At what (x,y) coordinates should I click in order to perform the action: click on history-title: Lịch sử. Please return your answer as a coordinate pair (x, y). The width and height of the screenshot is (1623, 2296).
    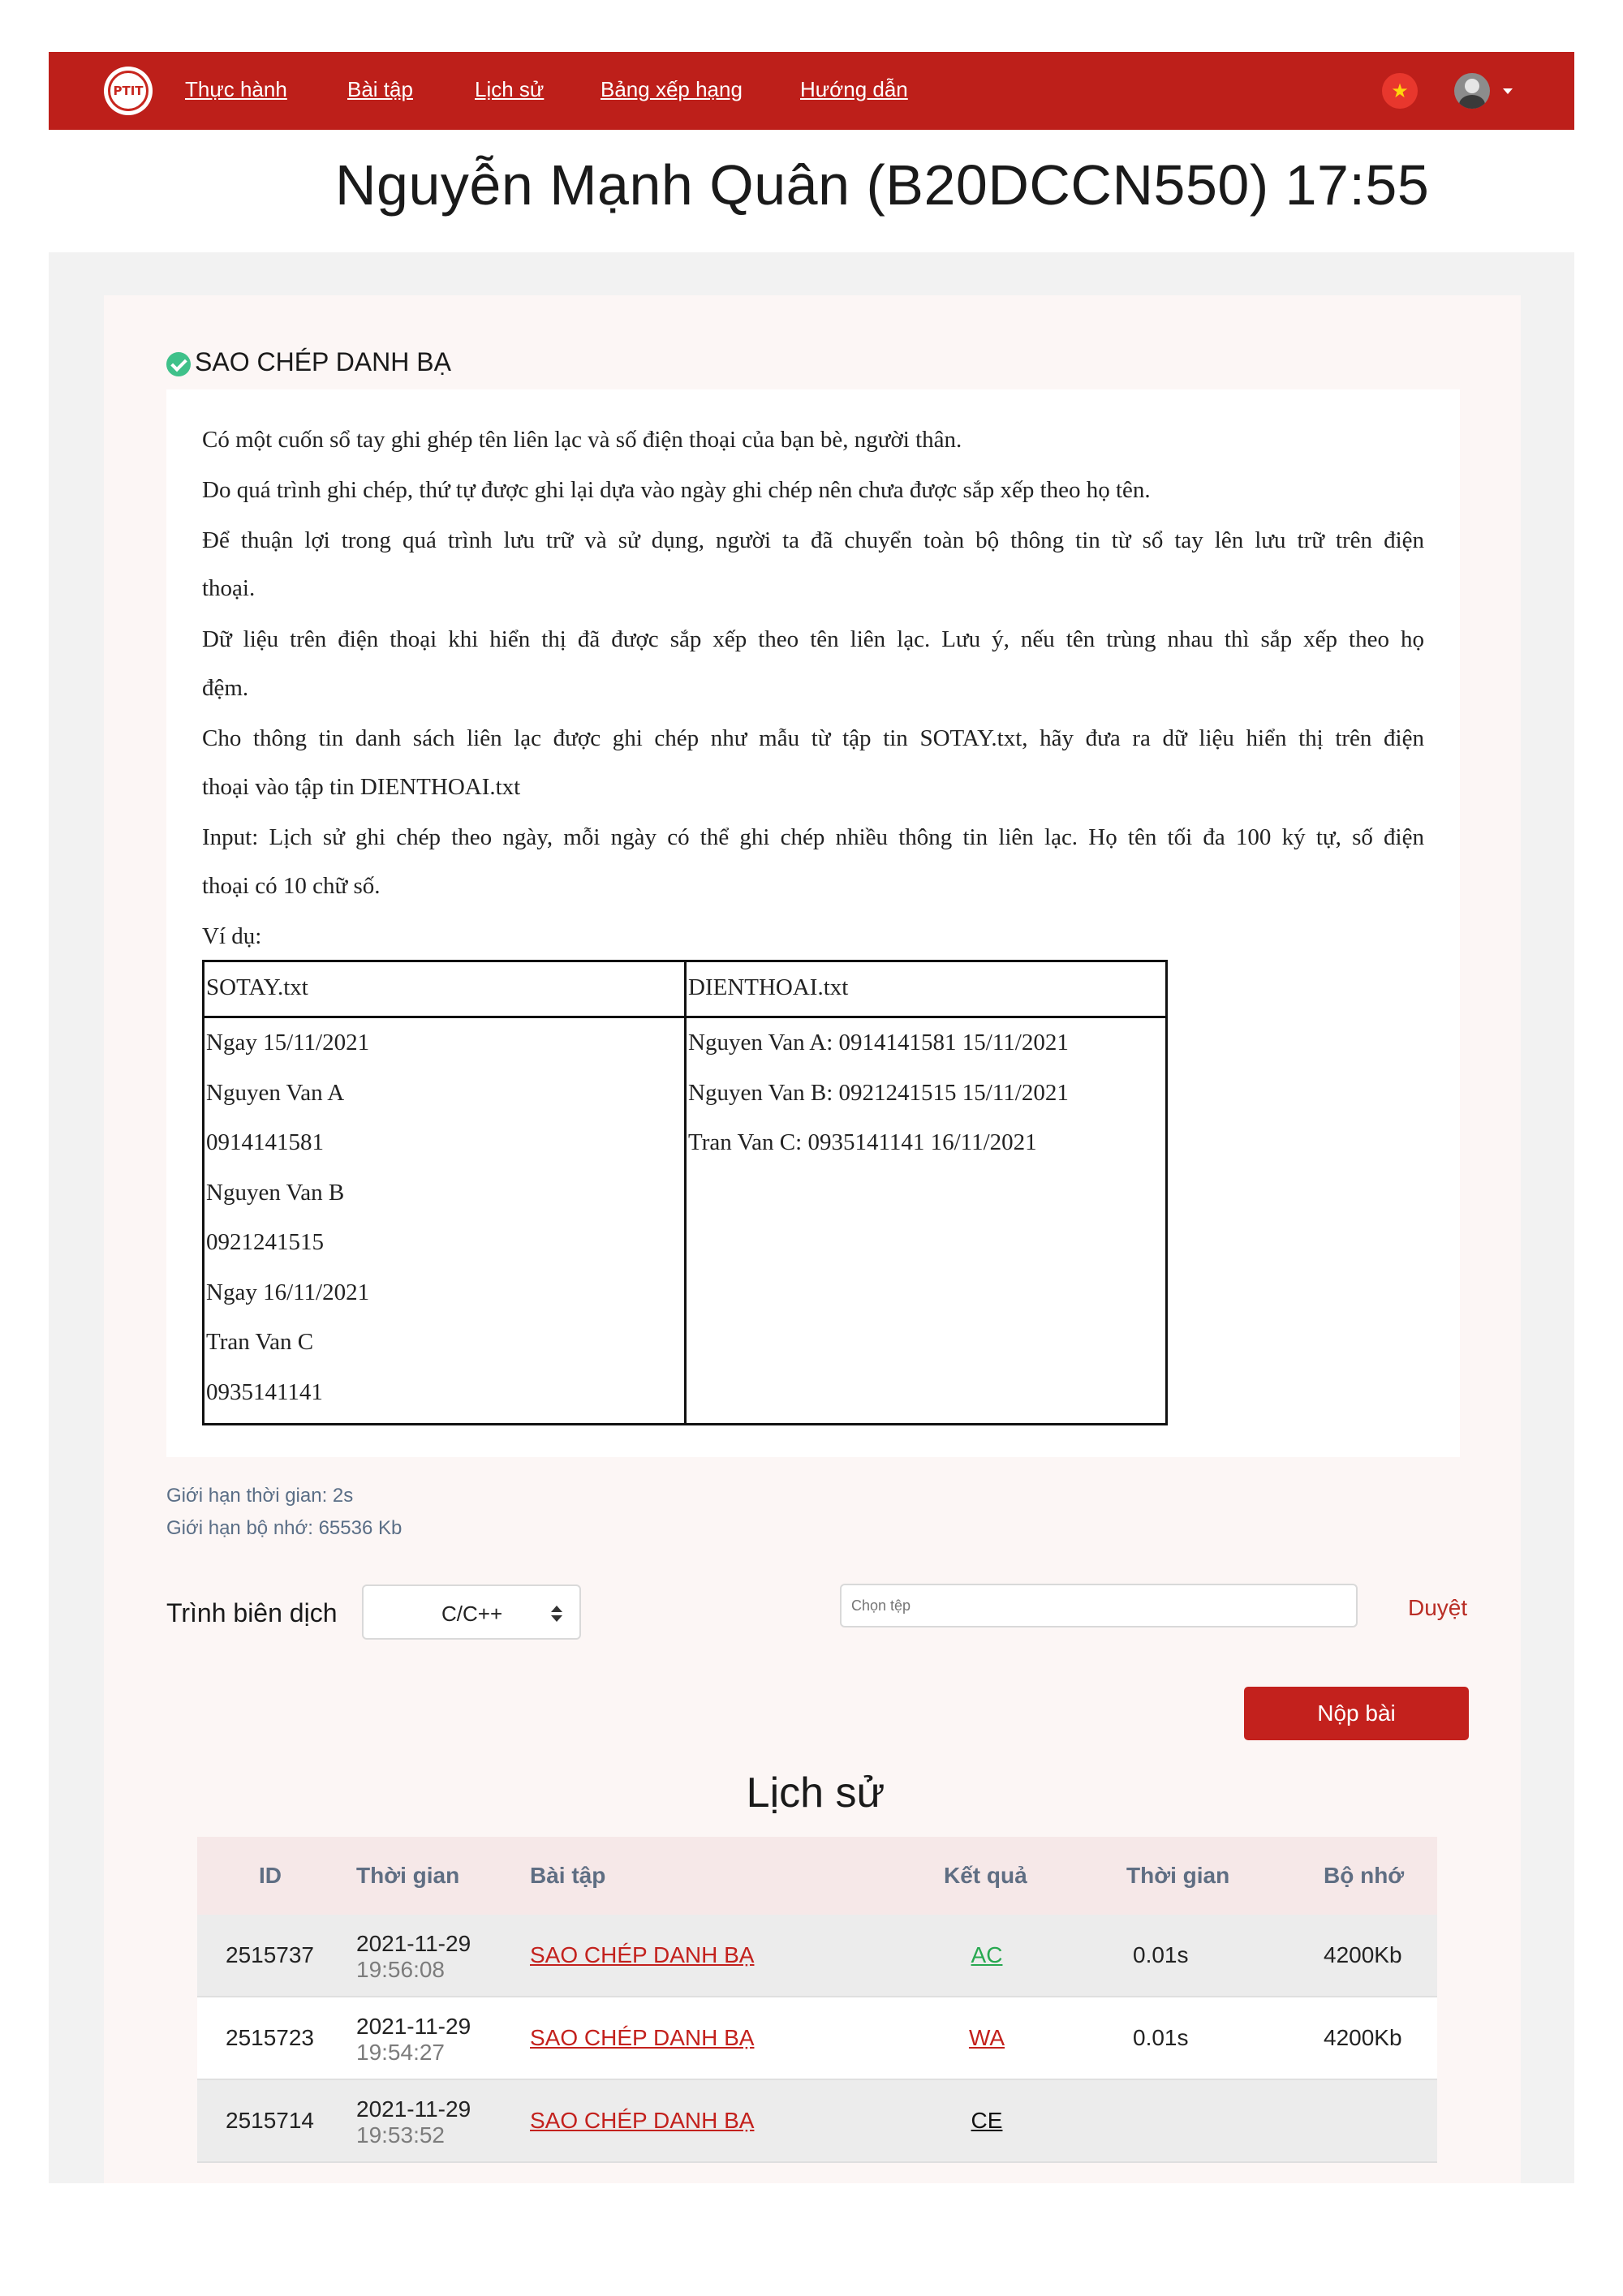
    Looking at the image, I should click on (815, 1793).